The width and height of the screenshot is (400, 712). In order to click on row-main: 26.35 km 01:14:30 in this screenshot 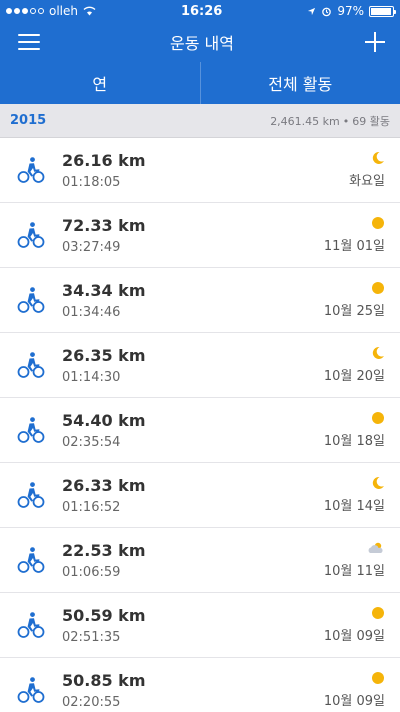, I will do `click(176, 365)`.